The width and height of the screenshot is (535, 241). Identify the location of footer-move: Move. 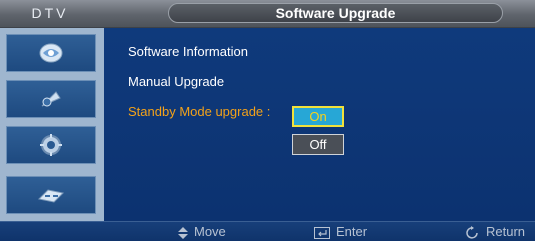
(202, 231).